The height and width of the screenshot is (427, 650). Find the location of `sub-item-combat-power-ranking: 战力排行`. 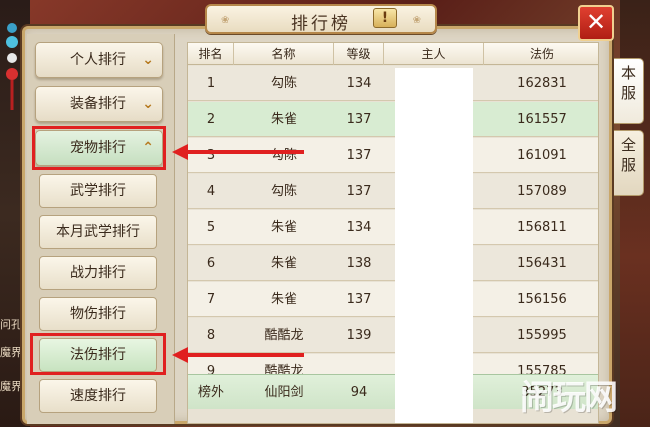

sub-item-combat-power-ranking: 战力排行 is located at coordinates (98, 273).